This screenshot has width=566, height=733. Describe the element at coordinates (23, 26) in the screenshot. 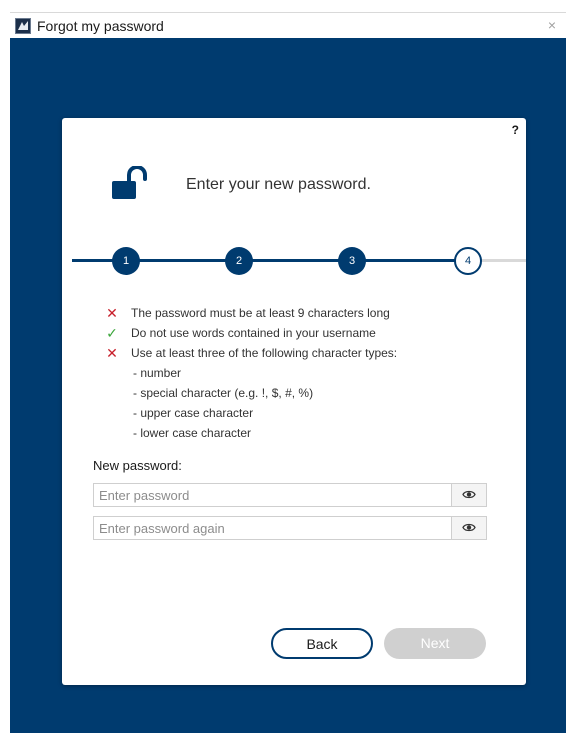

I see `app-icon` at that location.